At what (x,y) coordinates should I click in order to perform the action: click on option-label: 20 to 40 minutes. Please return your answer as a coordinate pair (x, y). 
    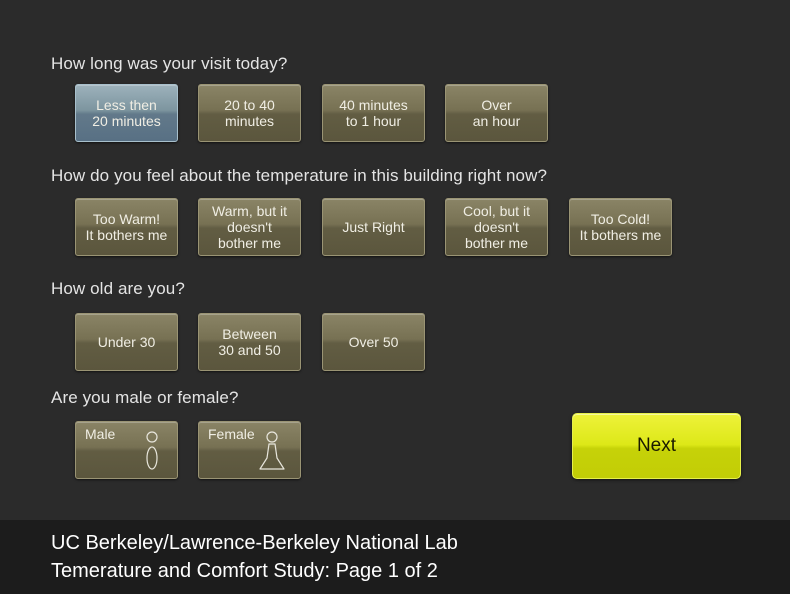
    Looking at the image, I should click on (249, 113).